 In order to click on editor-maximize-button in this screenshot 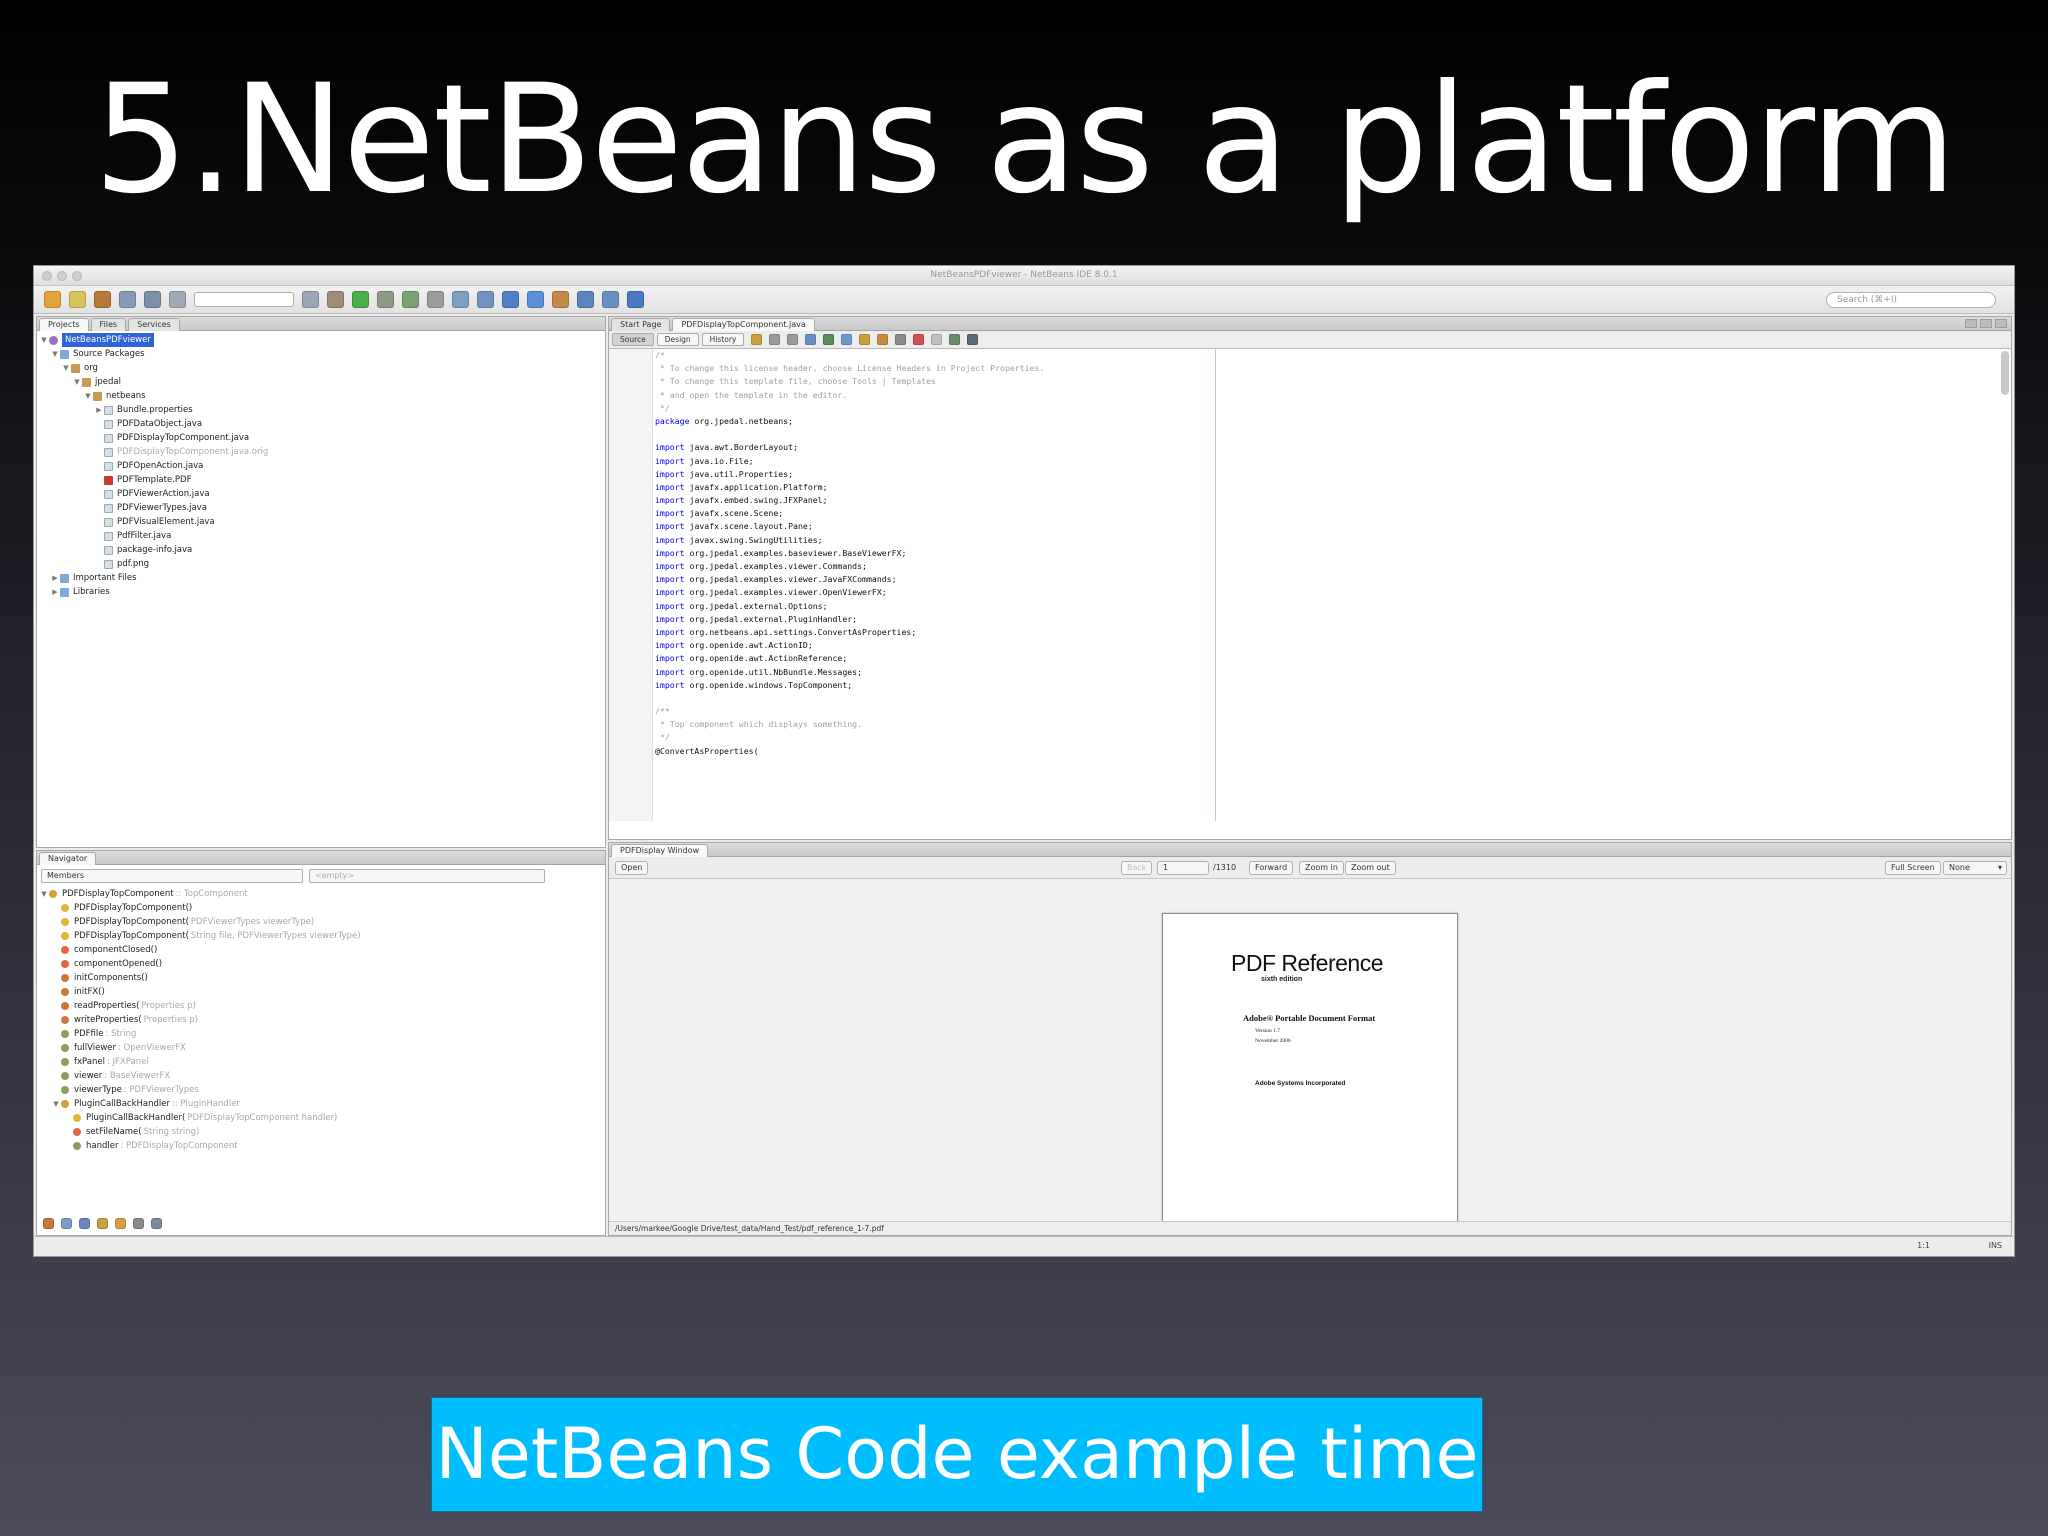, I will do `click(2001, 323)`.